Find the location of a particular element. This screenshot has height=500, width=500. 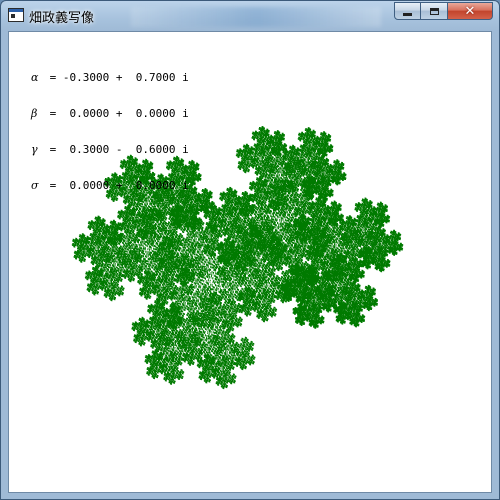

param-row-sigma: σ = 0.0000 + 0.0000 i is located at coordinates (110, 186).